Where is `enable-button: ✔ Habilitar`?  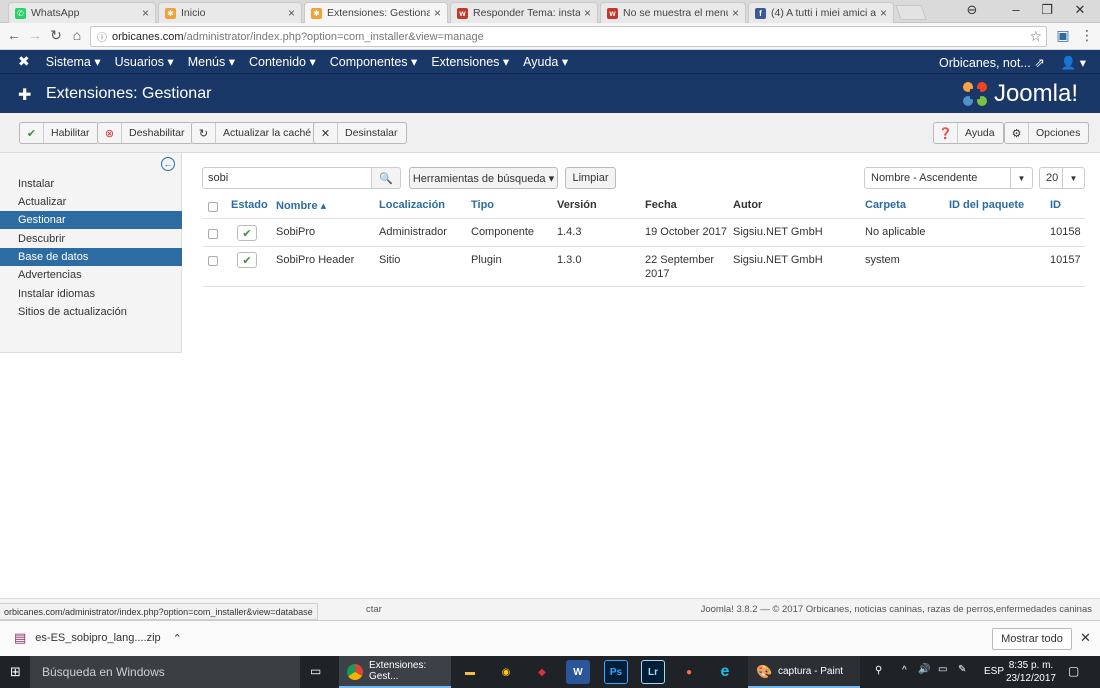 enable-button: ✔ Habilitar is located at coordinates (59, 133).